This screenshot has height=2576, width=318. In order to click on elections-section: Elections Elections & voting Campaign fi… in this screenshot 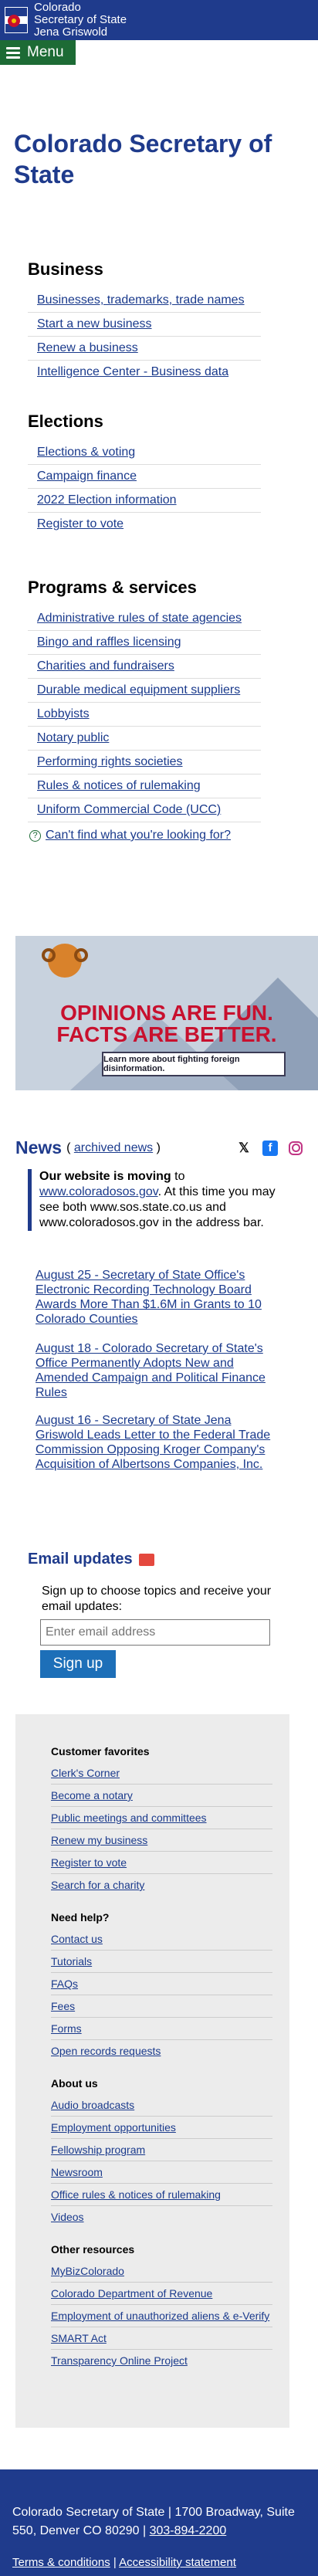, I will do `click(159, 474)`.